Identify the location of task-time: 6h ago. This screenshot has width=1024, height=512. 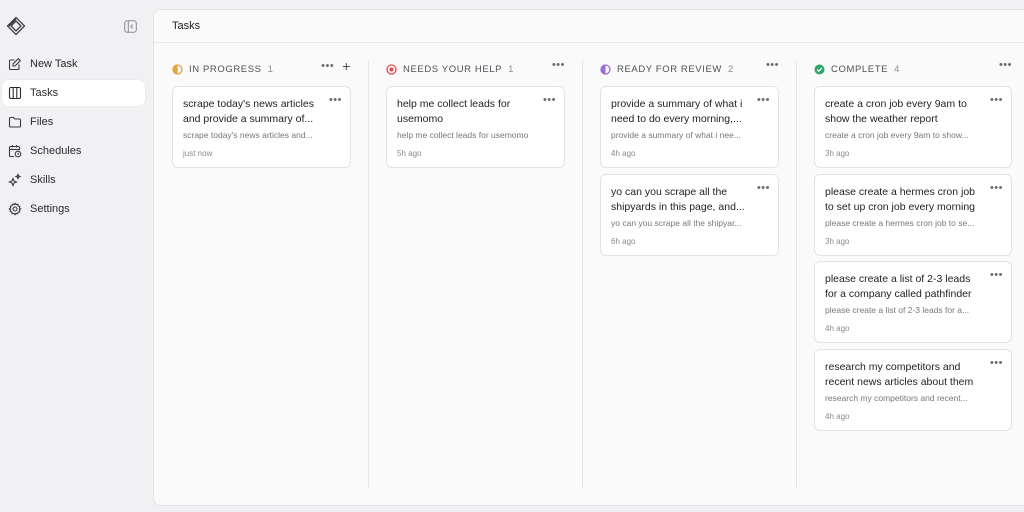
(623, 241).